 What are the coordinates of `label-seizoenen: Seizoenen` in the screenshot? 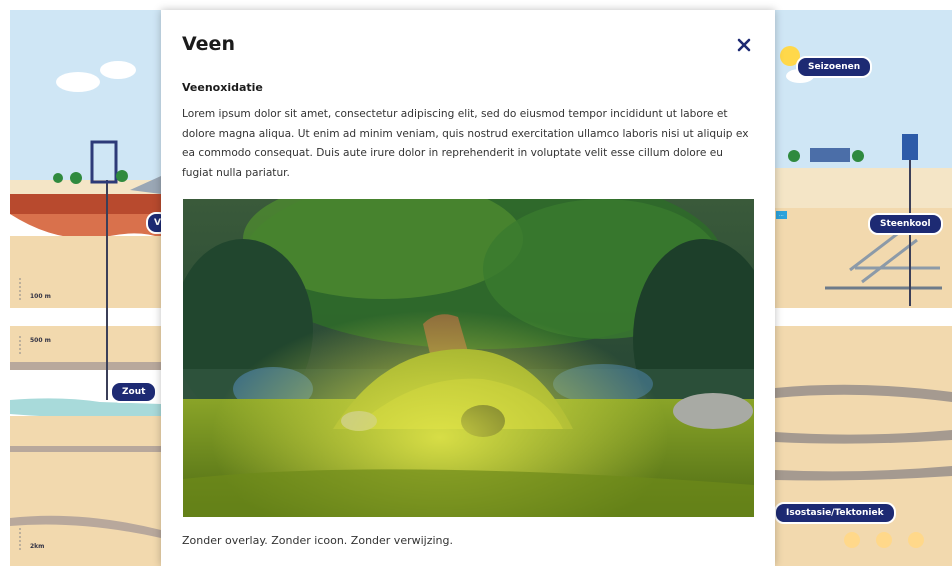 It's located at (834, 67).